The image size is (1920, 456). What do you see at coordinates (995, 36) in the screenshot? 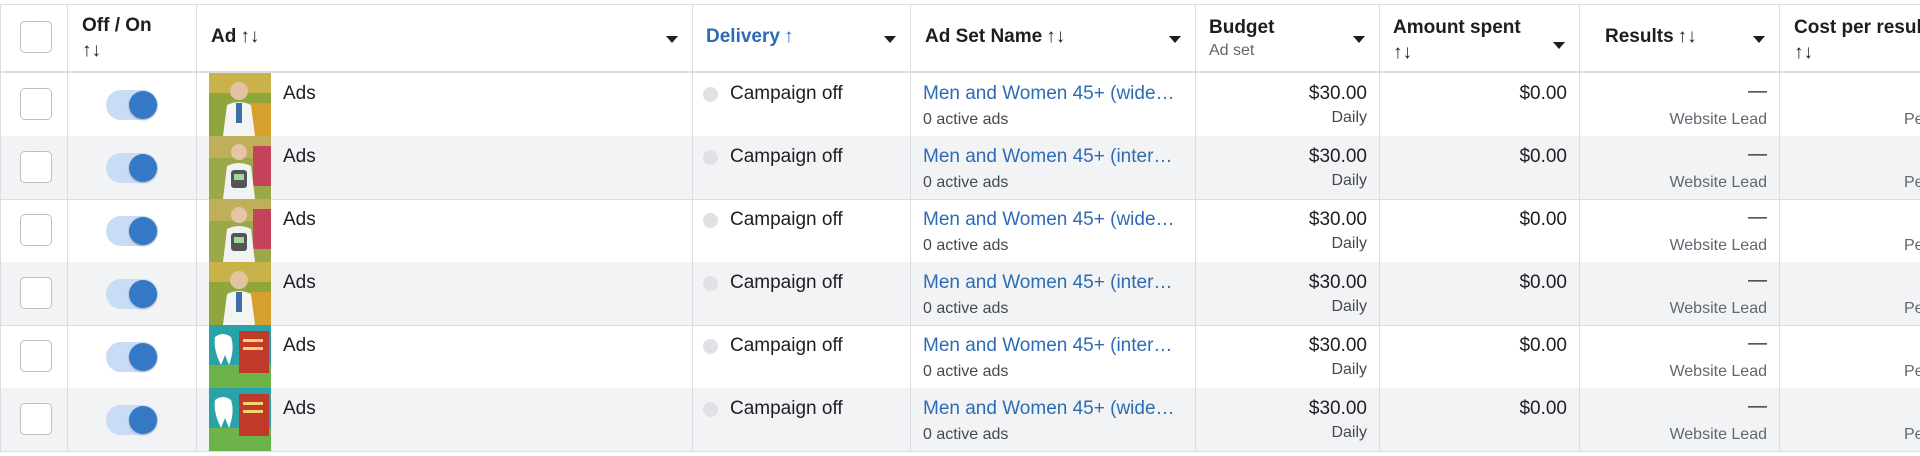
I see `header-ad-set-name-label: Ad Set Name ↑↓` at bounding box center [995, 36].